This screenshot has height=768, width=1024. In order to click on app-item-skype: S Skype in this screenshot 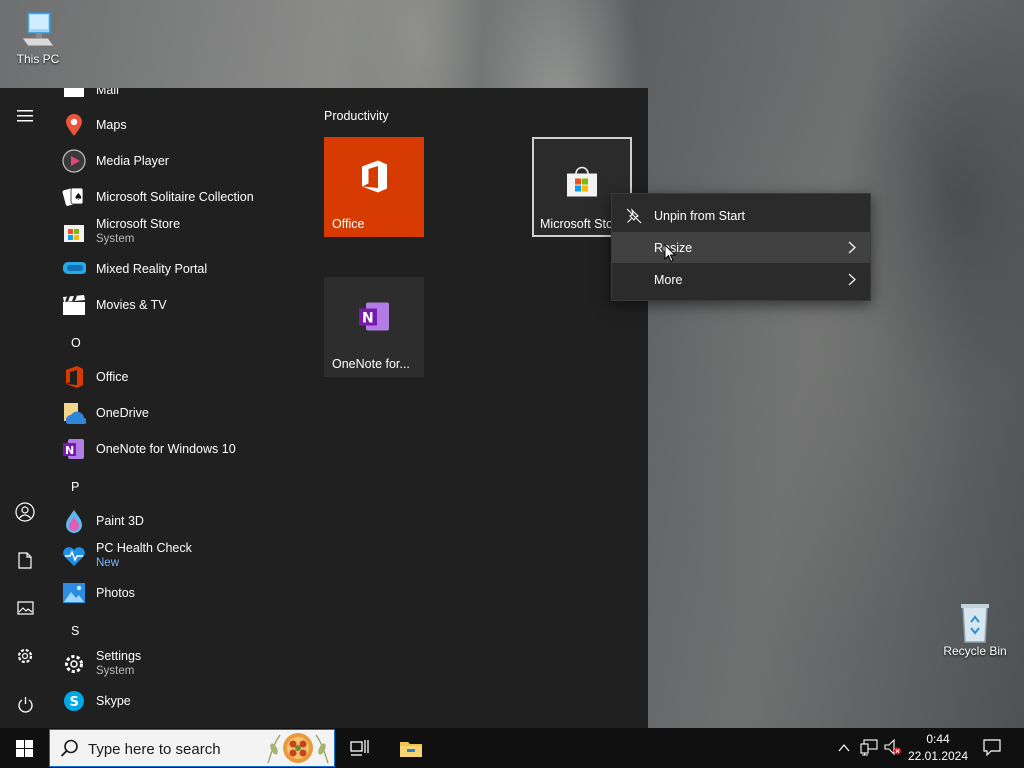, I will do `click(96, 701)`.